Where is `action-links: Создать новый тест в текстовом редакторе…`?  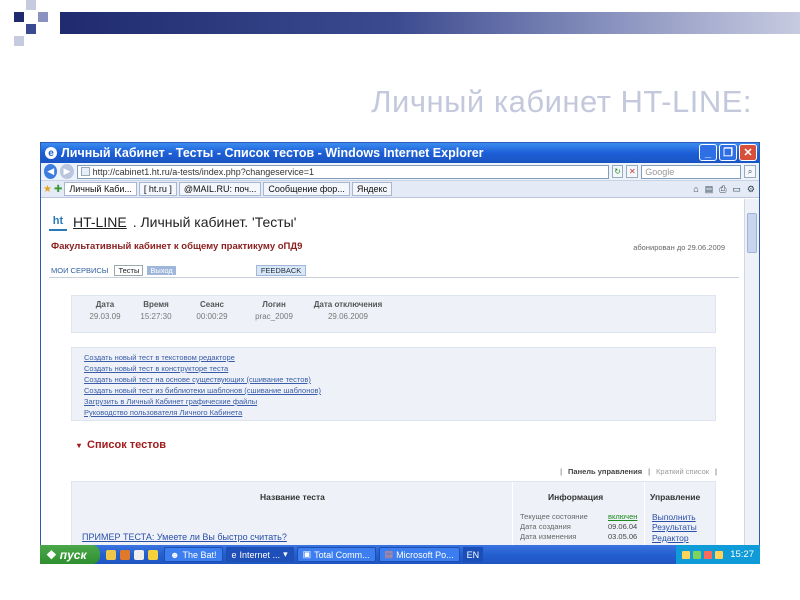 action-links: Создать новый тест в текстовом редакторе… is located at coordinates (393, 384).